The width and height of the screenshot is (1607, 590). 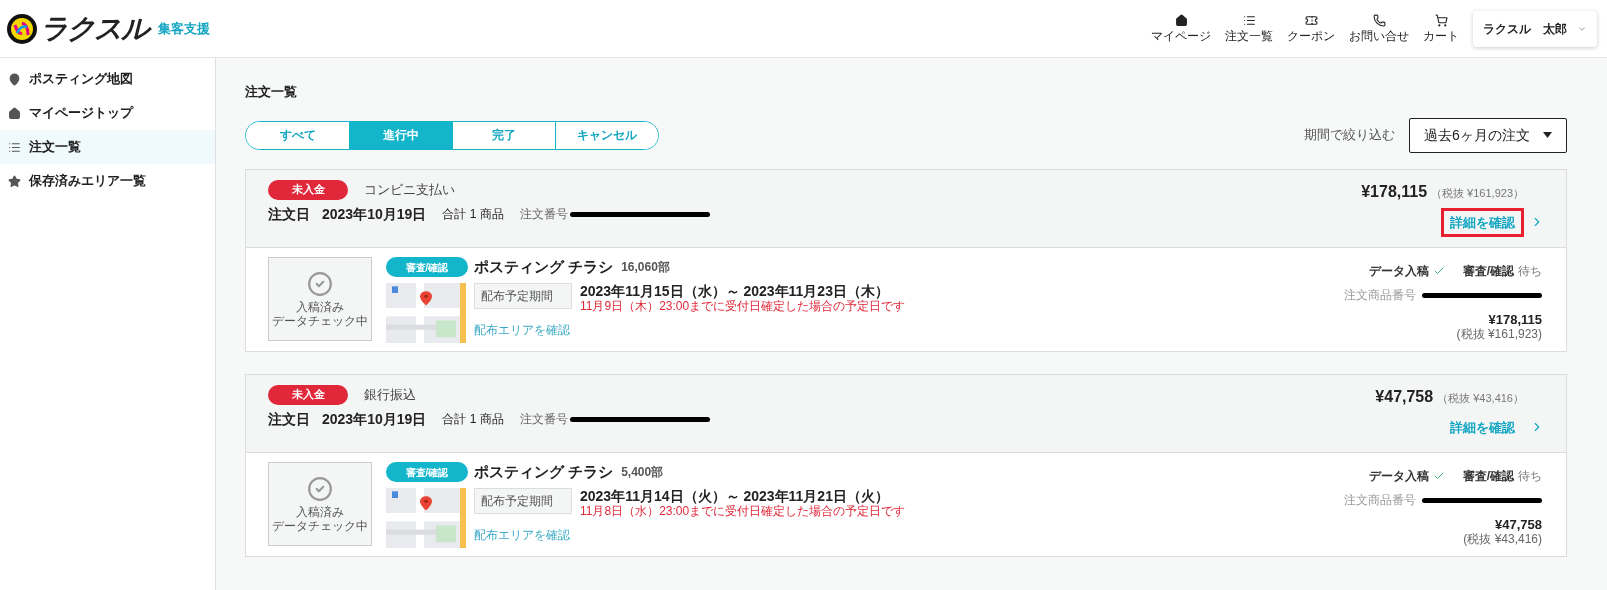 I want to click on phone-icon, so click(x=1379, y=20).